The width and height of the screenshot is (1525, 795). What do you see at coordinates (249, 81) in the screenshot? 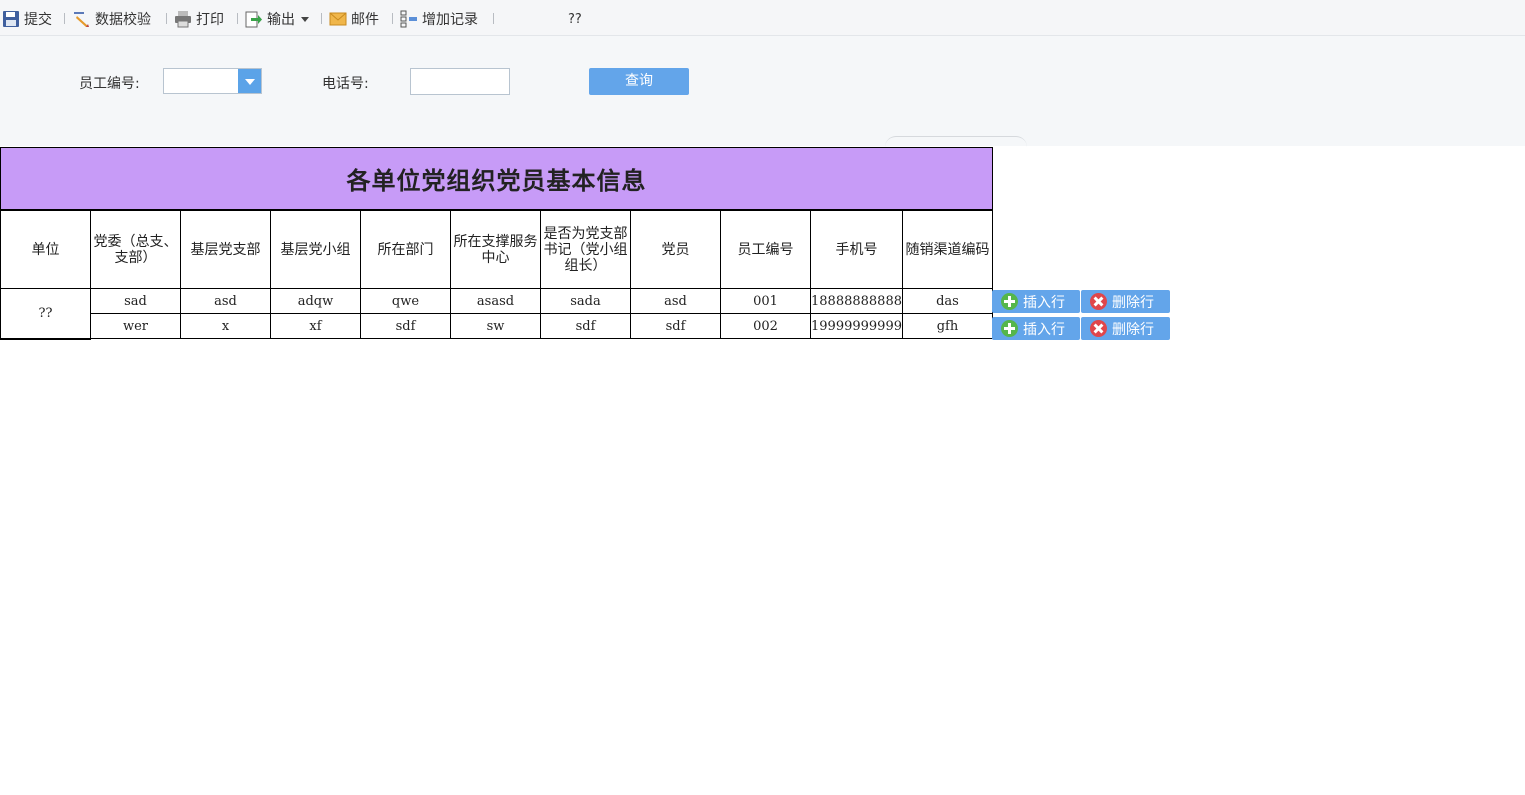
I see `dropdown-arrow-icon` at bounding box center [249, 81].